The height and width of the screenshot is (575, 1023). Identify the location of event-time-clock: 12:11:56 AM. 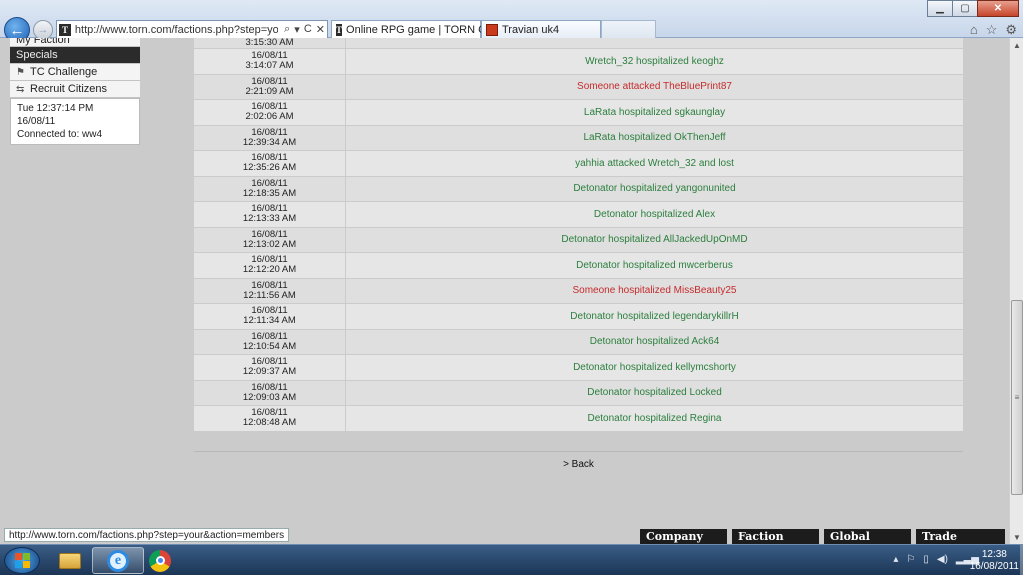
(269, 295).